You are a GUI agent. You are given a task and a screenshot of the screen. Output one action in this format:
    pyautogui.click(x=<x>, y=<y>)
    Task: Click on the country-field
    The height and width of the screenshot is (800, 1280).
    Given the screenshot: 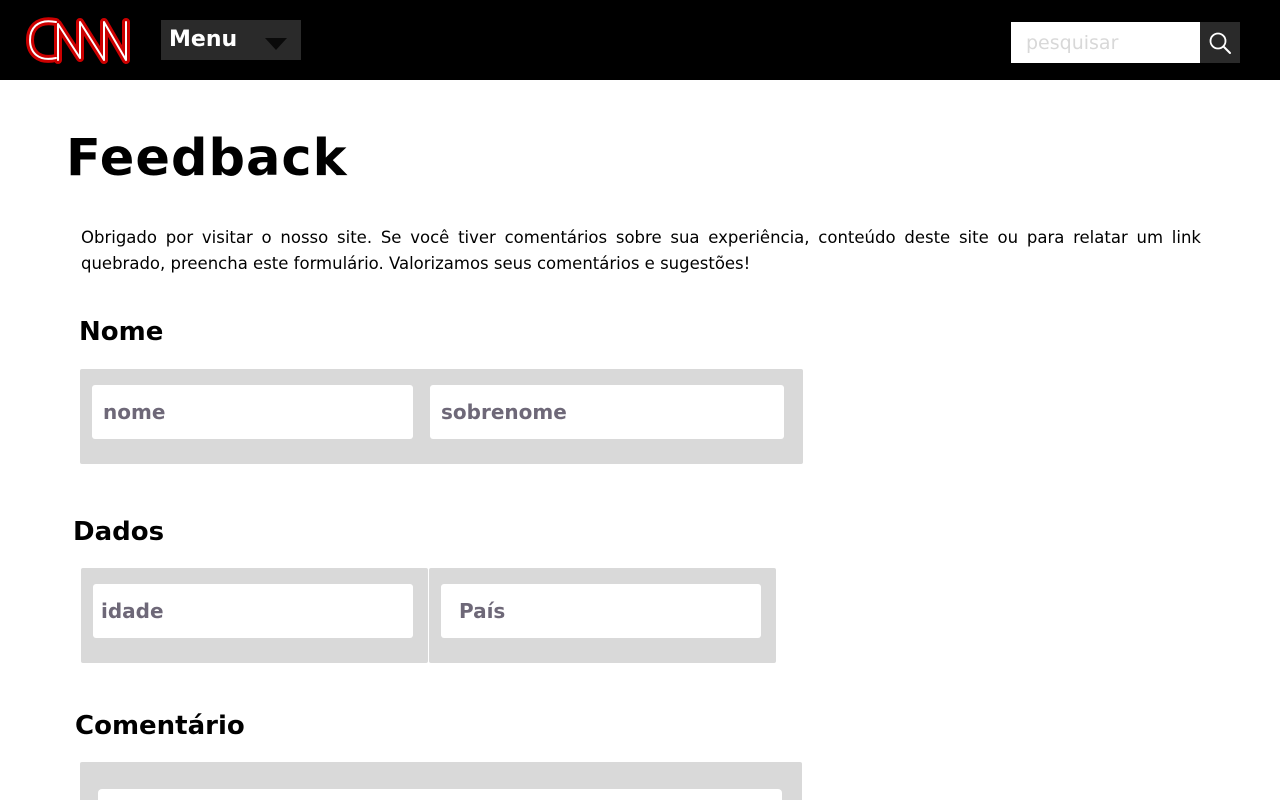 What is the action you would take?
    pyautogui.click(x=601, y=611)
    